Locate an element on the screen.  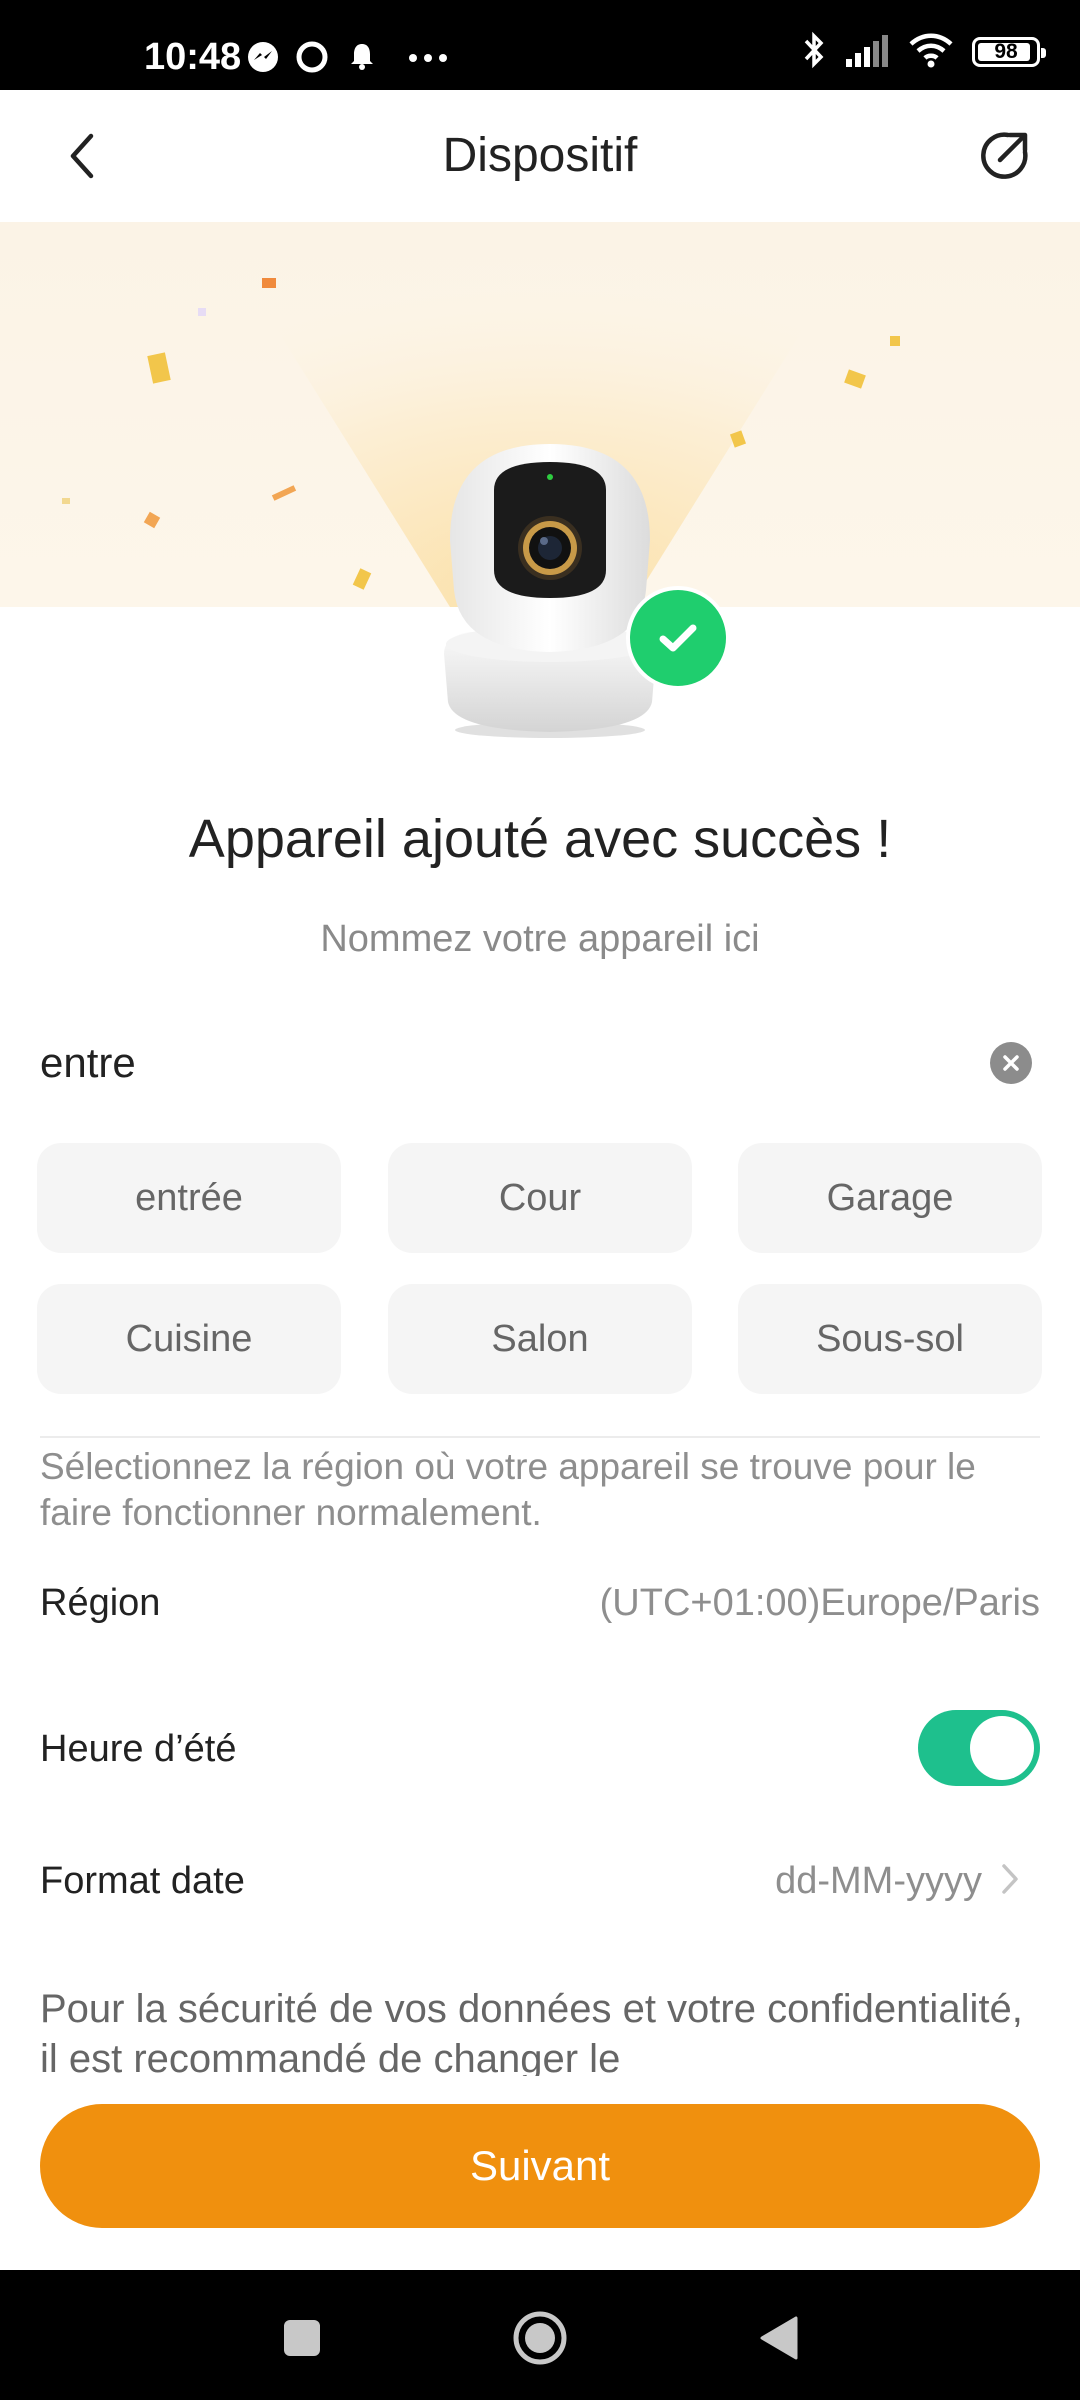
wifi-icon is located at coordinates (931, 52).